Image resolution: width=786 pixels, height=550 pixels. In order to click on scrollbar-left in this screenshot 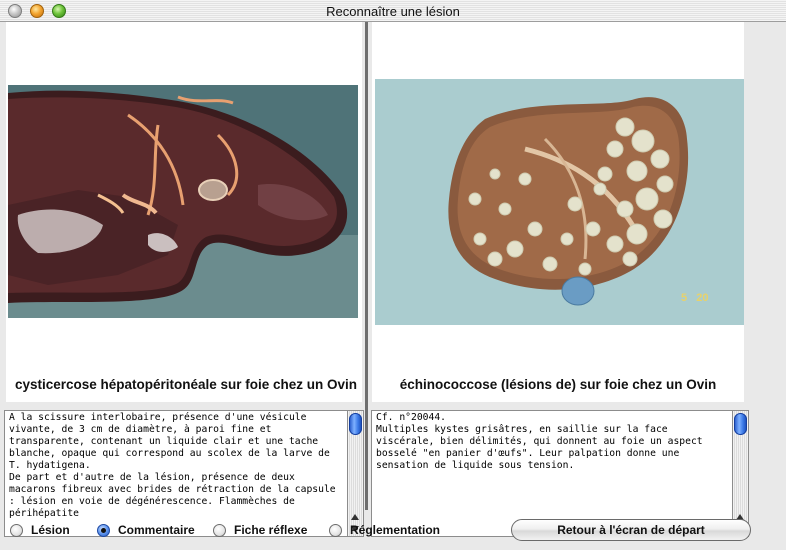, I will do `click(356, 473)`.